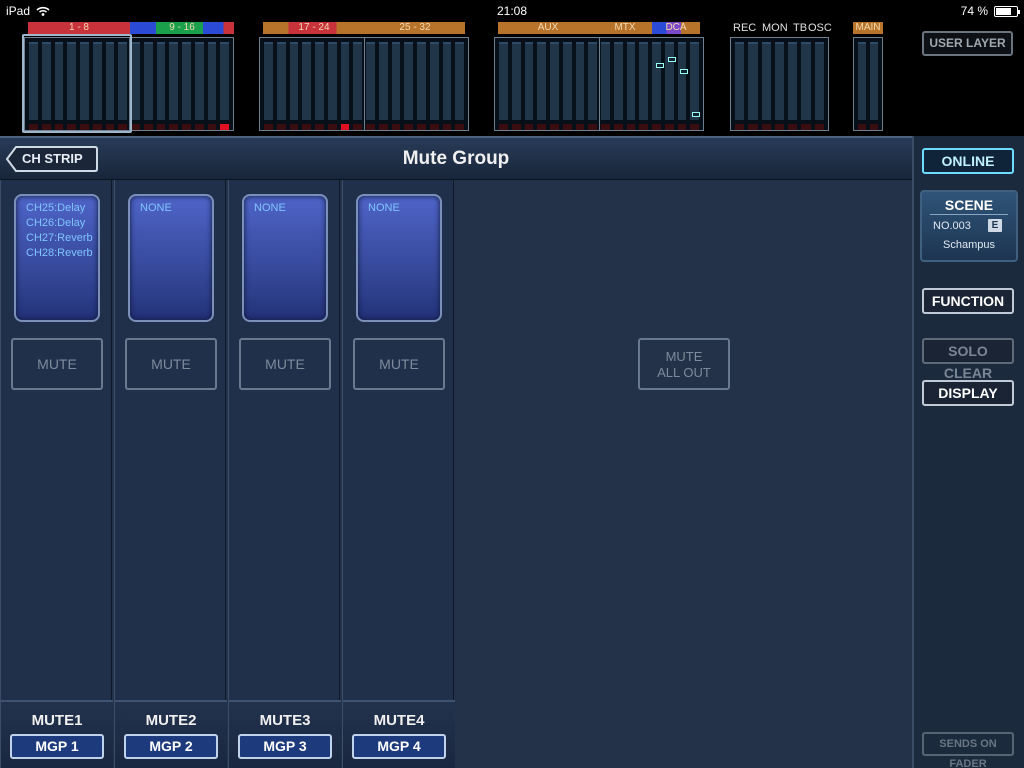 The height and width of the screenshot is (768, 1024). What do you see at coordinates (1007, 11) in the screenshot?
I see `battery-icon` at bounding box center [1007, 11].